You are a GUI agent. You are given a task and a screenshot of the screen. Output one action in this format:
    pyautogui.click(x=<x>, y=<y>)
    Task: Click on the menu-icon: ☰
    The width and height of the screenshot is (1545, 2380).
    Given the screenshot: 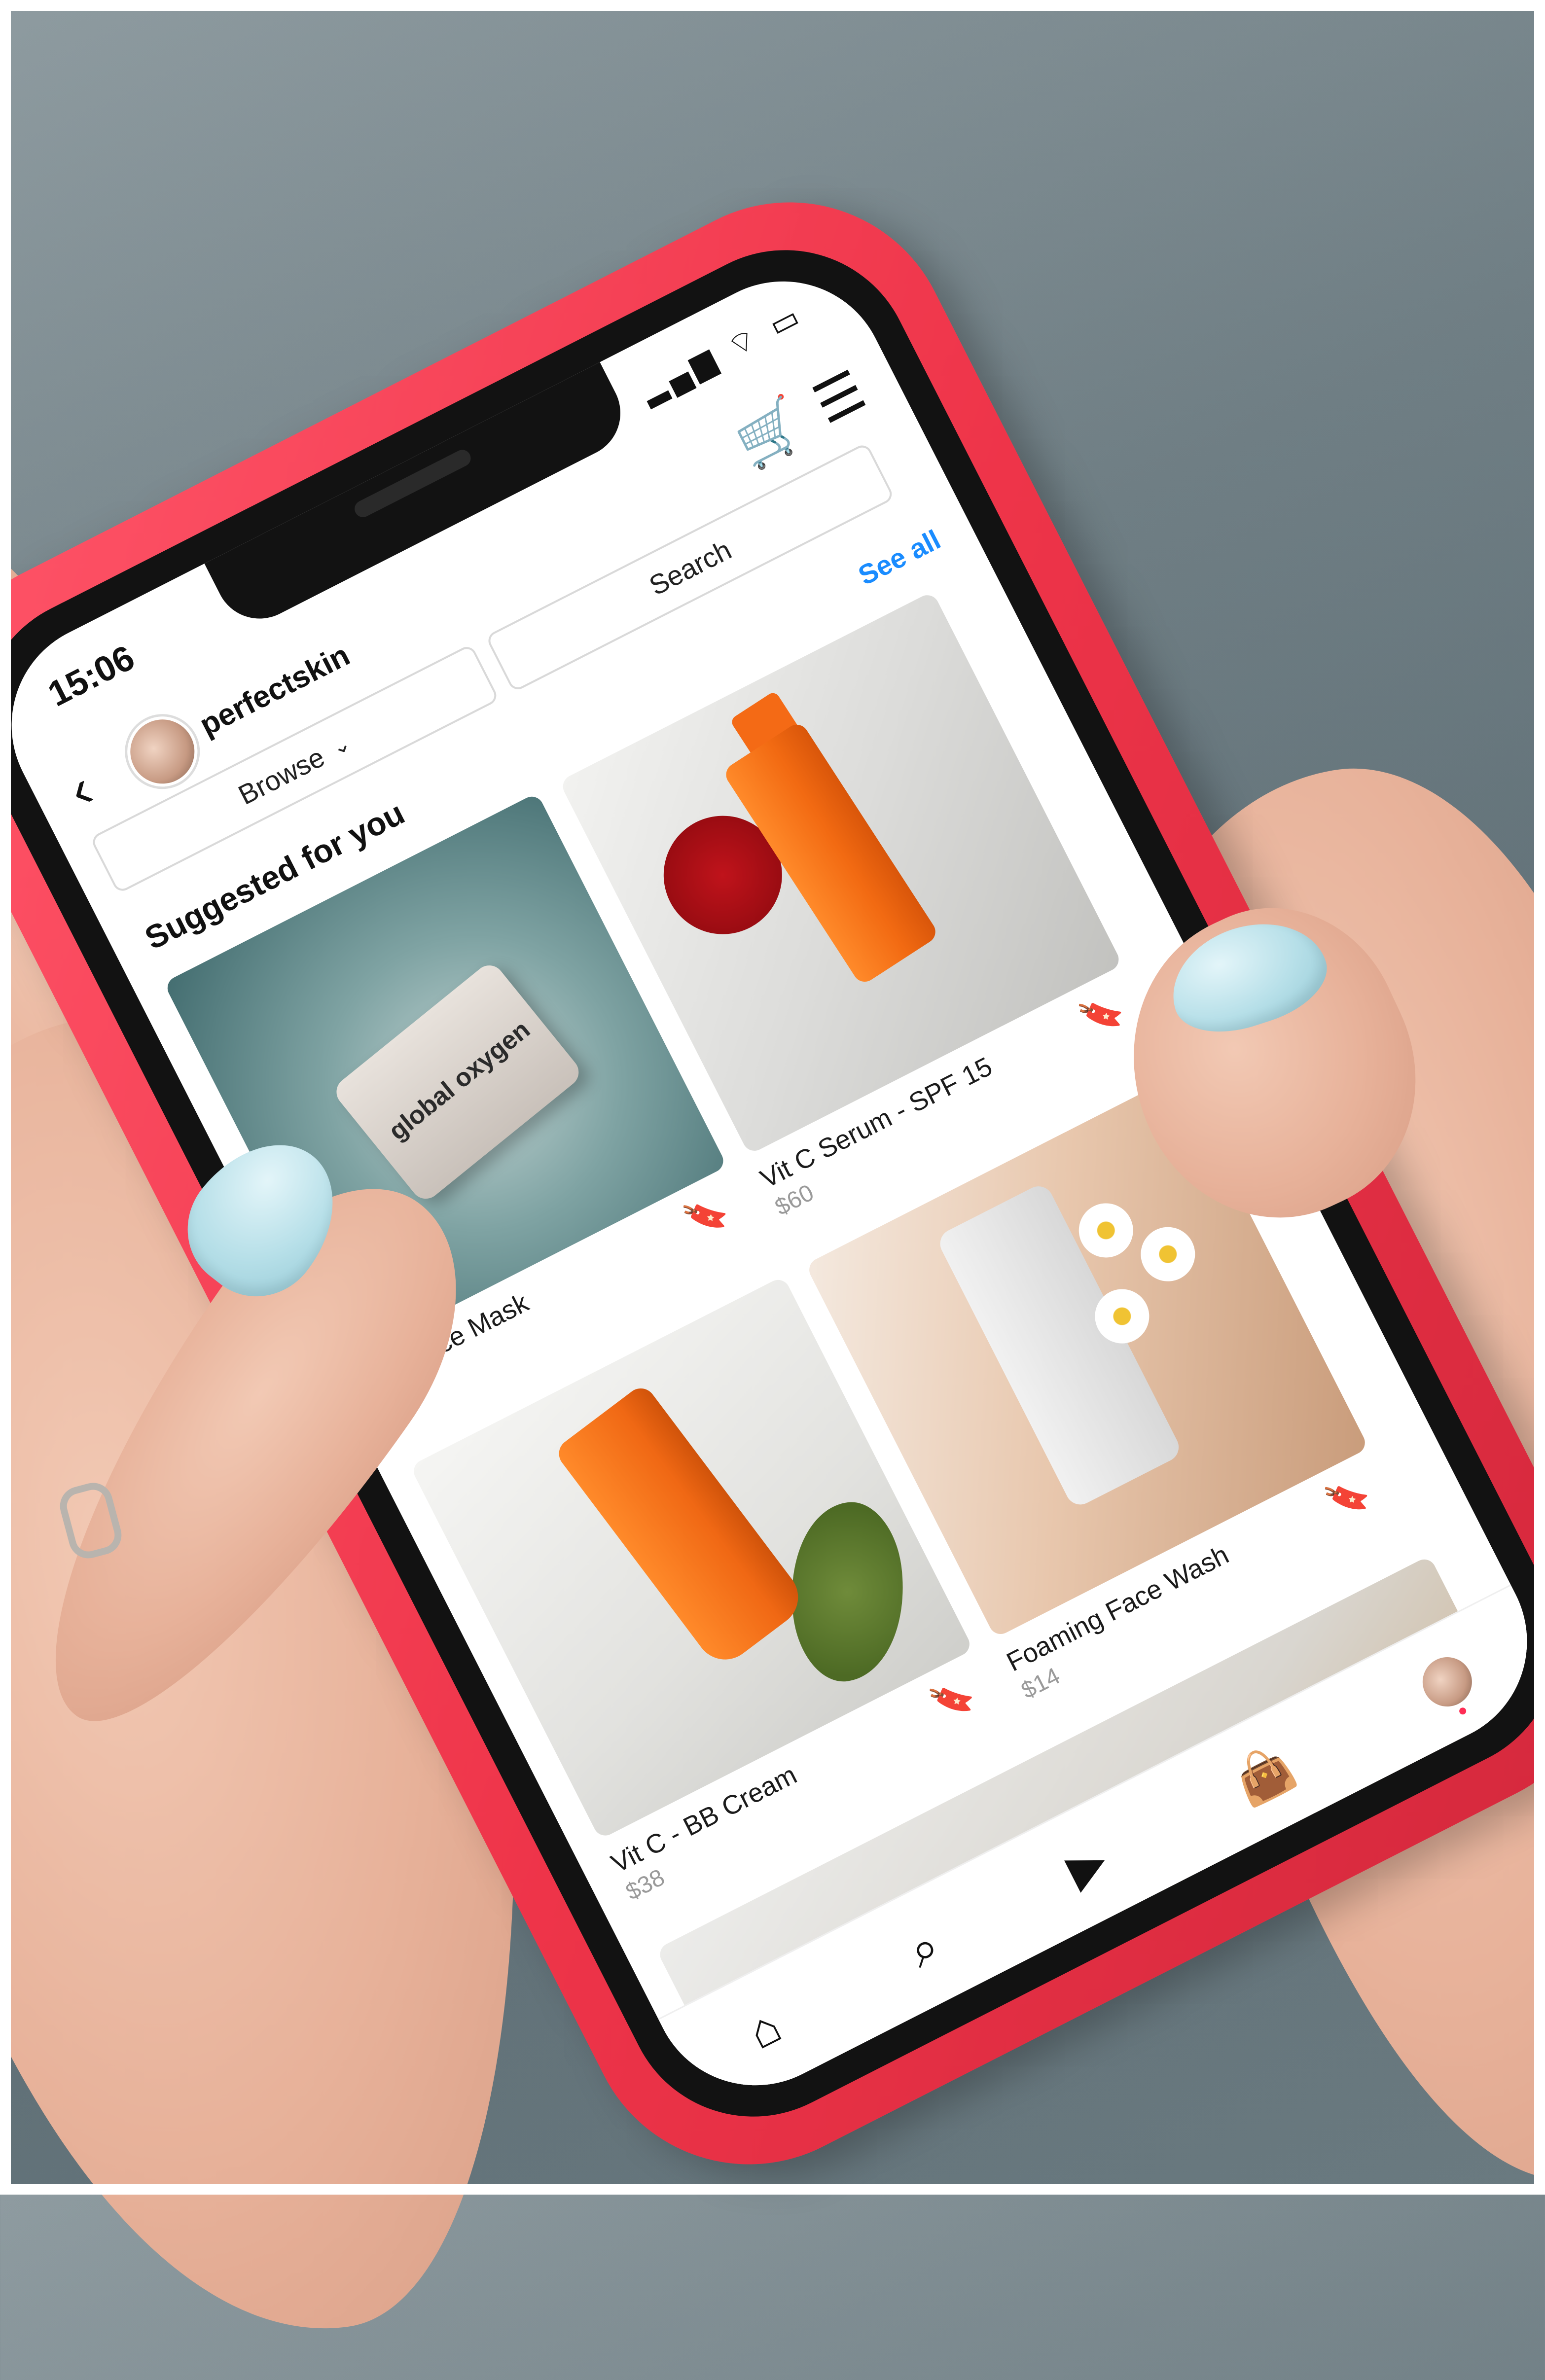 What is the action you would take?
    pyautogui.click(x=839, y=397)
    